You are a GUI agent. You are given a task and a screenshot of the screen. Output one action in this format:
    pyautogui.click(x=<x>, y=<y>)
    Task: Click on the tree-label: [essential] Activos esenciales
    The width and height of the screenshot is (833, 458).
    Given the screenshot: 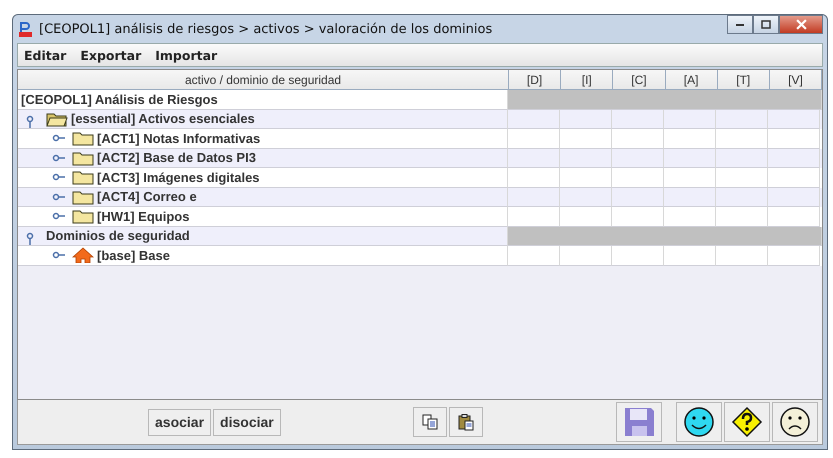 What is the action you would take?
    pyautogui.click(x=163, y=118)
    